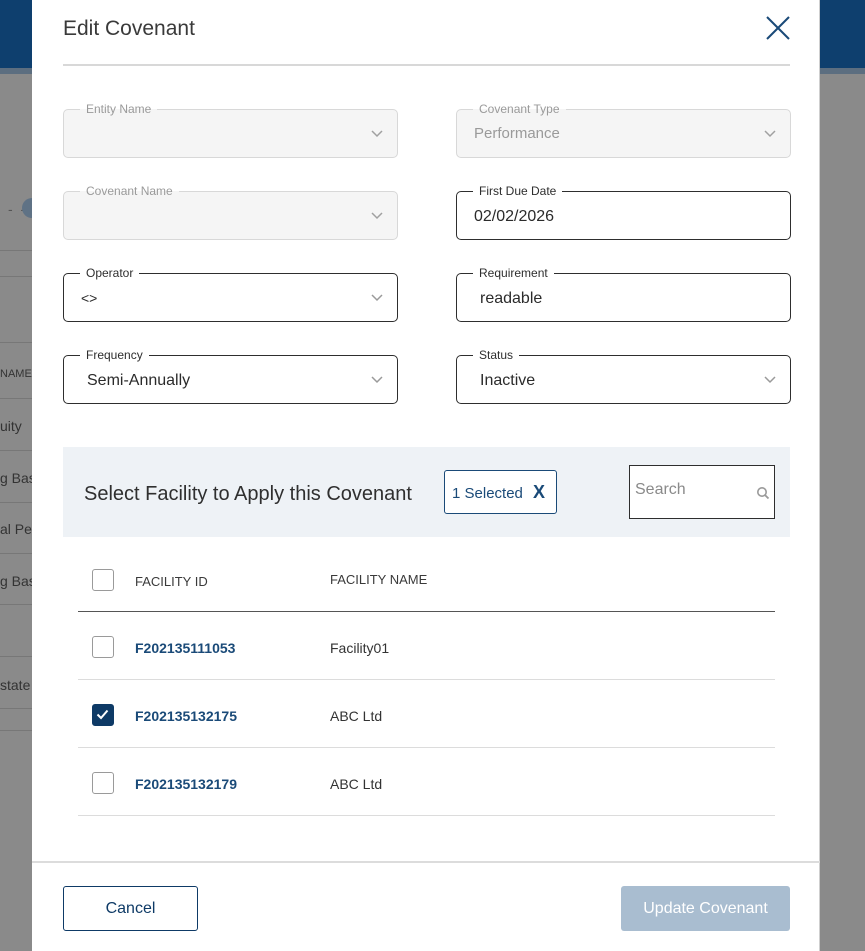 Image resolution: width=865 pixels, height=951 pixels. Describe the element at coordinates (11, 426) in the screenshot. I see `background-cell: uity` at that location.